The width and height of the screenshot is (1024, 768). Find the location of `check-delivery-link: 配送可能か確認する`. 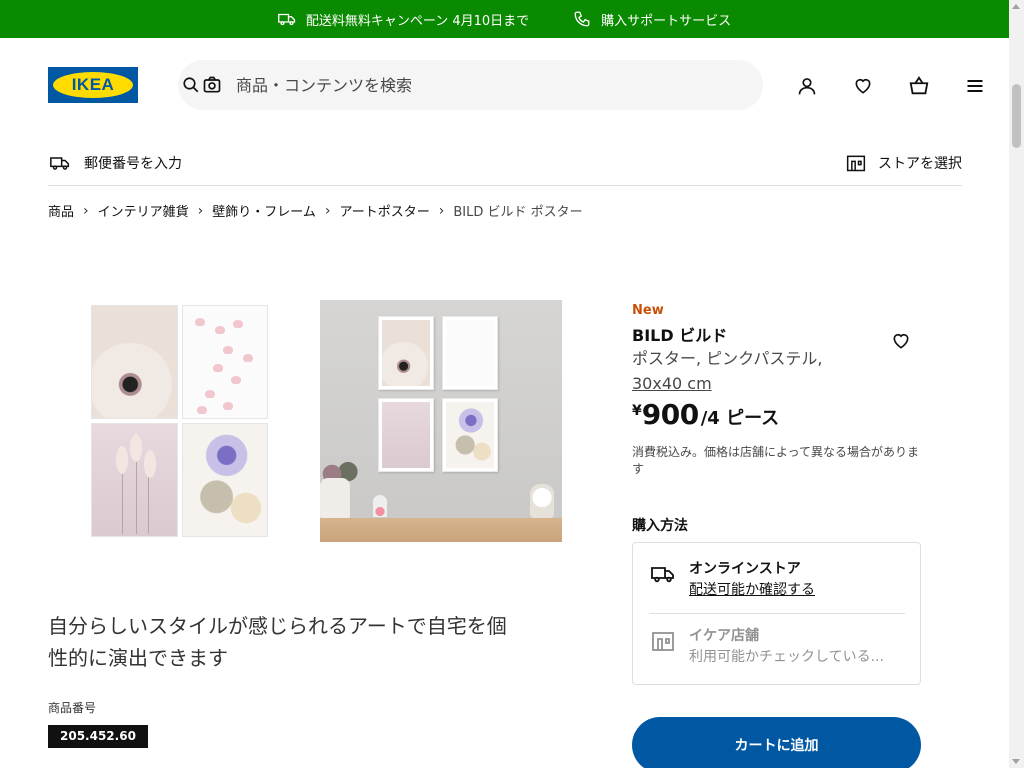

check-delivery-link: 配送可能か確認する is located at coordinates (752, 590).